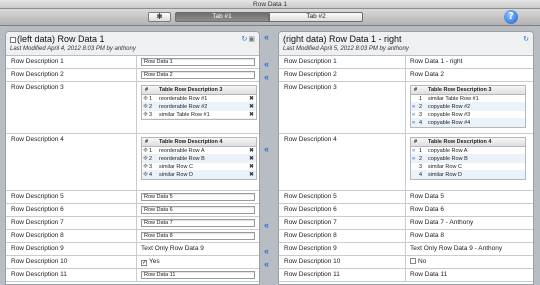 The width and height of the screenshot is (540, 285). Describe the element at coordinates (199, 167) in the screenshot. I see `table-row: ✥ 3 similar Row C ✖` at that location.